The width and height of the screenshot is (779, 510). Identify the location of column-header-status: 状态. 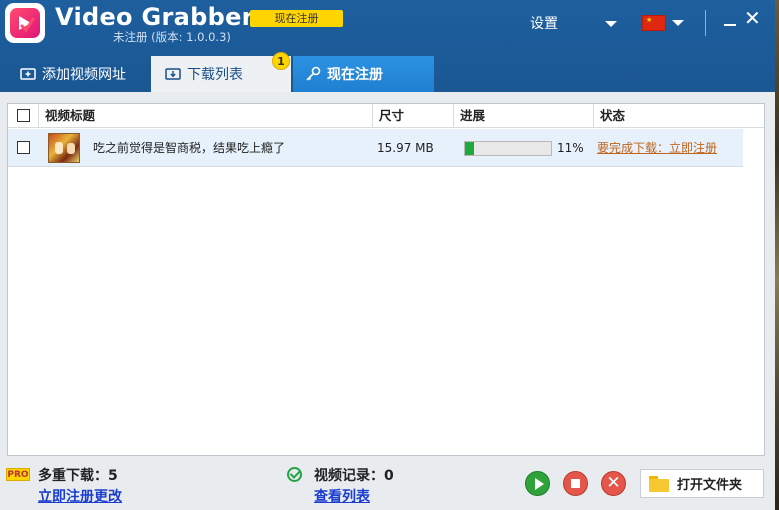
(612, 116).